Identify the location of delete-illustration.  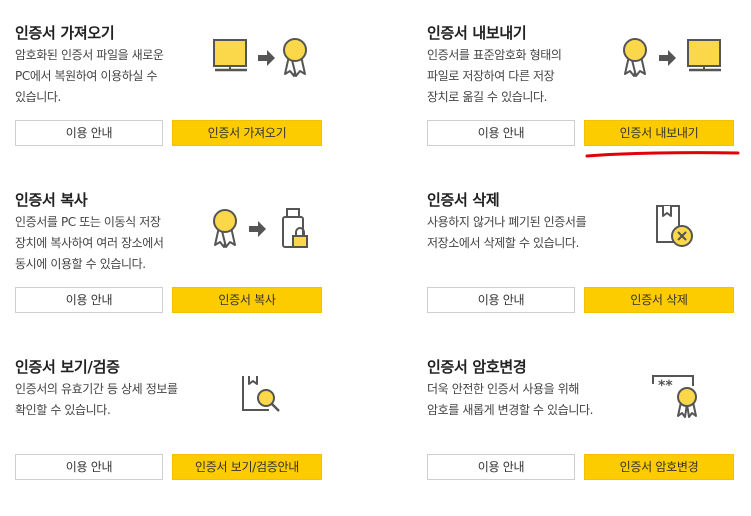
(674, 228).